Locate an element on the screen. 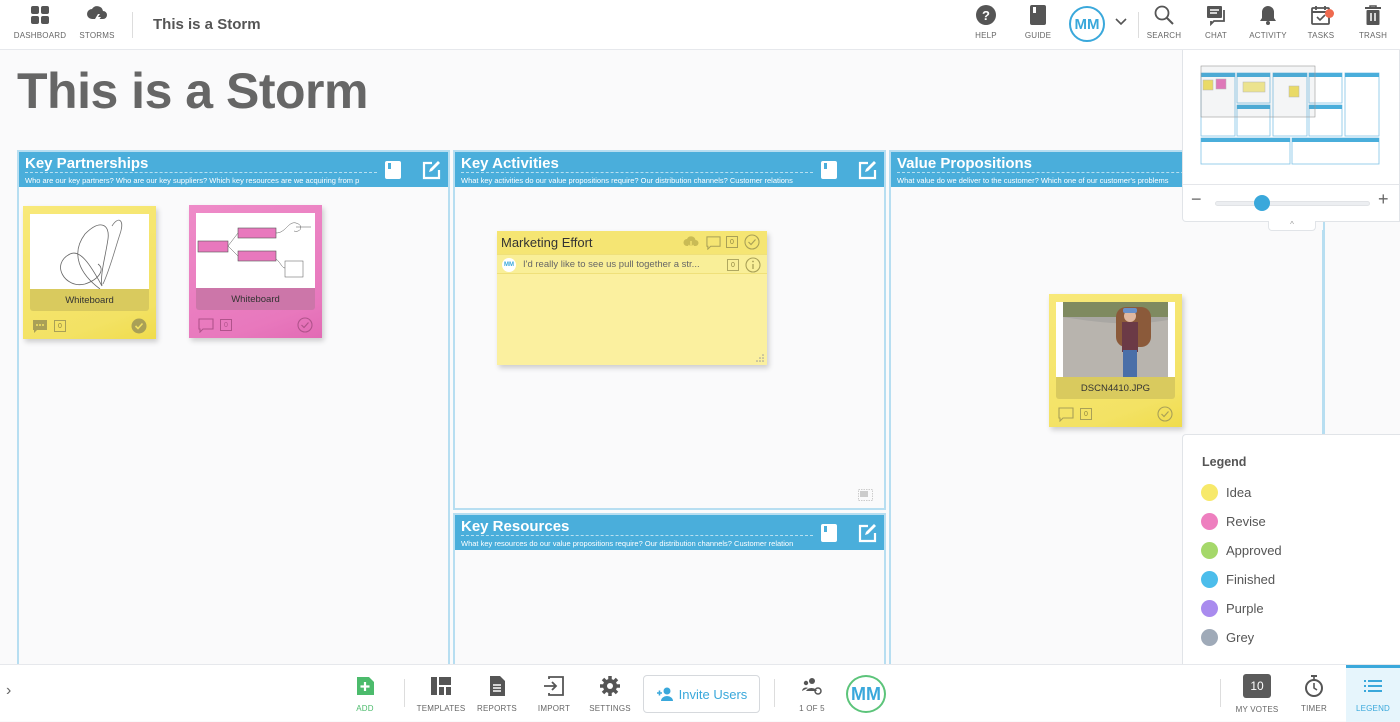 The width and height of the screenshot is (1400, 722). trash-label: TRASH is located at coordinates (1373, 35).